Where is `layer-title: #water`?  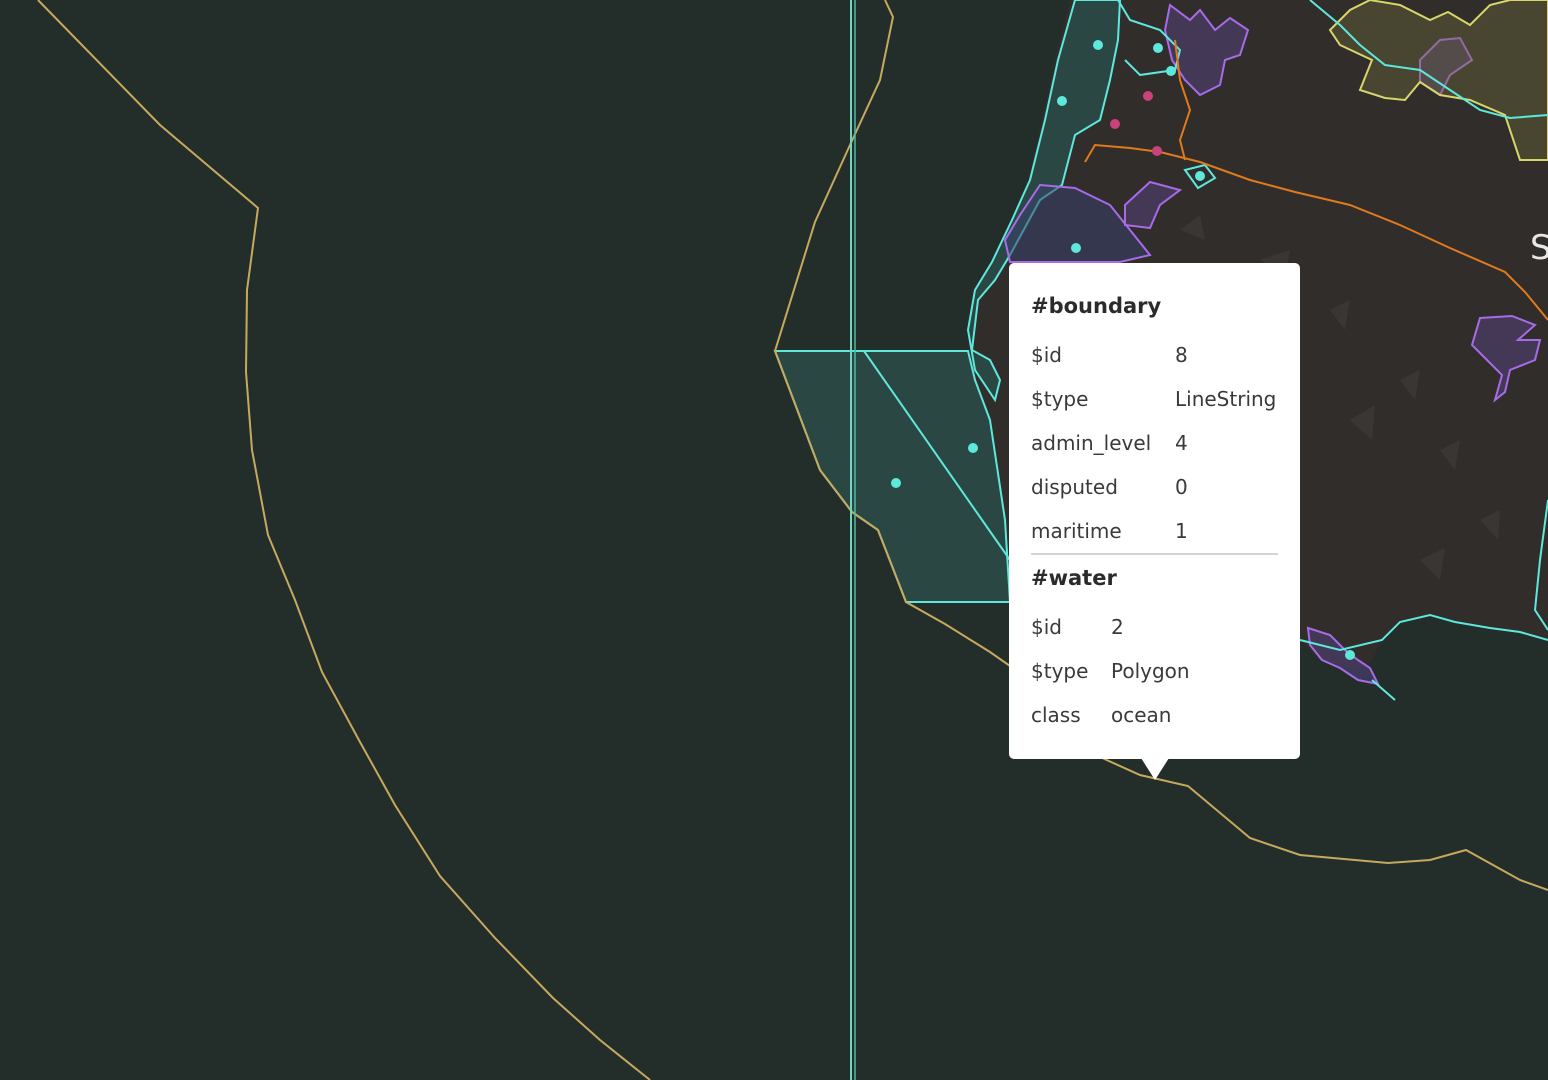 layer-title: #water is located at coordinates (1074, 578).